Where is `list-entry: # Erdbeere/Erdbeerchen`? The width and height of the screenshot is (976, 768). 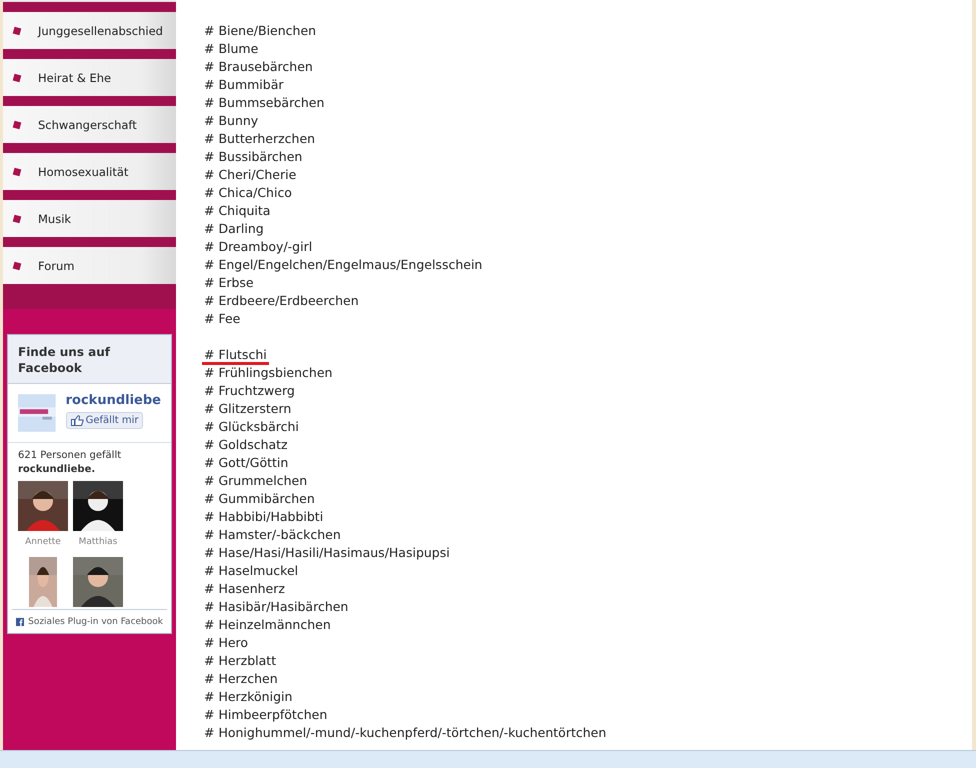 list-entry: # Erdbeere/Erdbeerchen is located at coordinates (281, 300).